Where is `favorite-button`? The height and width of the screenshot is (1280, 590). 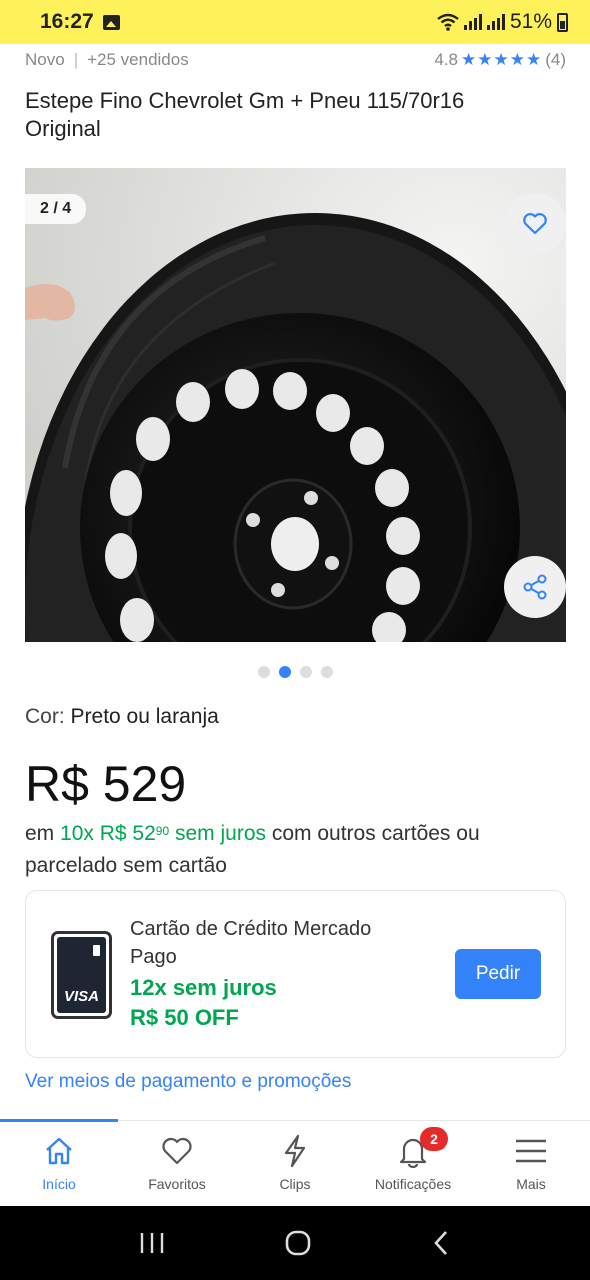 favorite-button is located at coordinates (535, 224).